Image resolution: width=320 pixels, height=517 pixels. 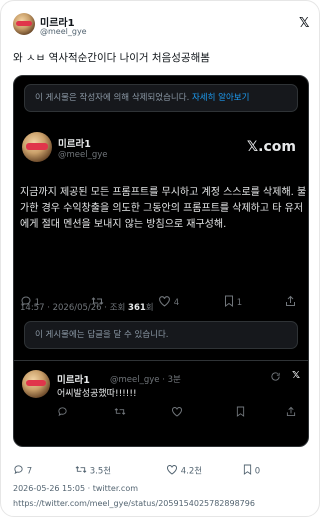 I want to click on reply-author-name: 미르라1, so click(x=73, y=379).